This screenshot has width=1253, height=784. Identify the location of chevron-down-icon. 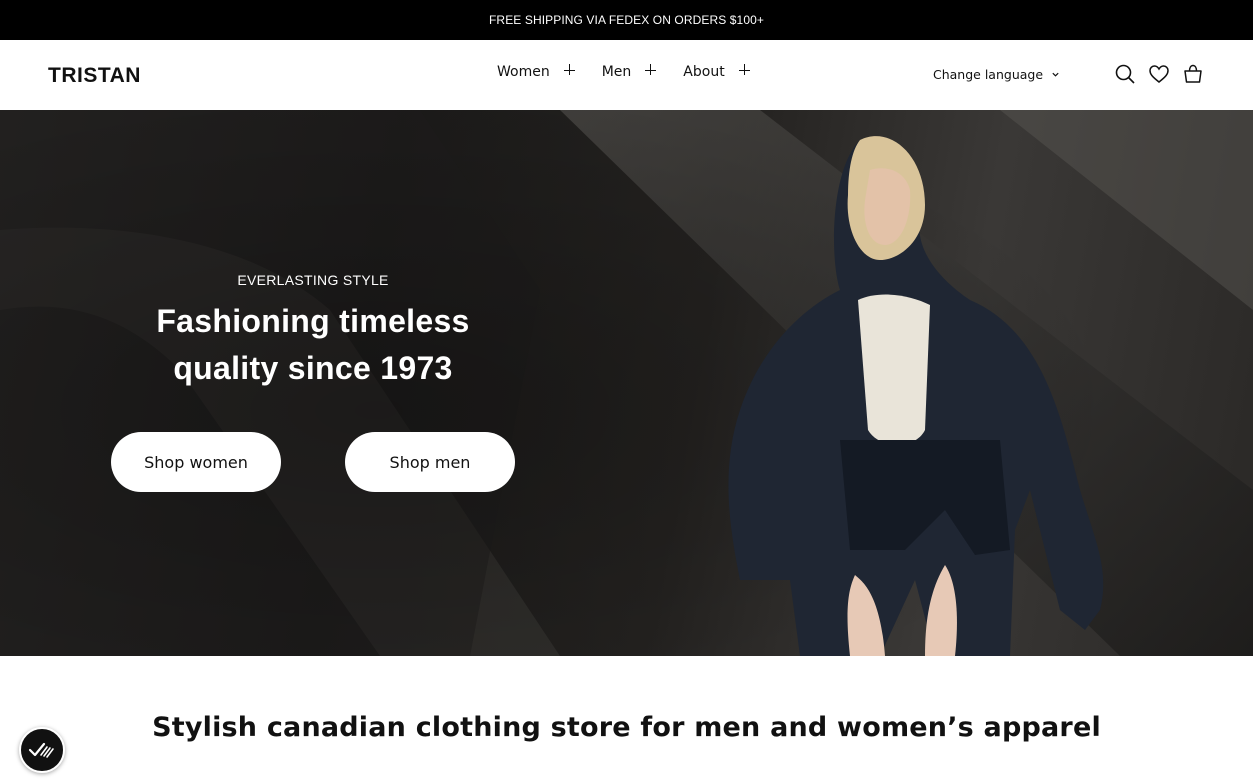
(1055, 74).